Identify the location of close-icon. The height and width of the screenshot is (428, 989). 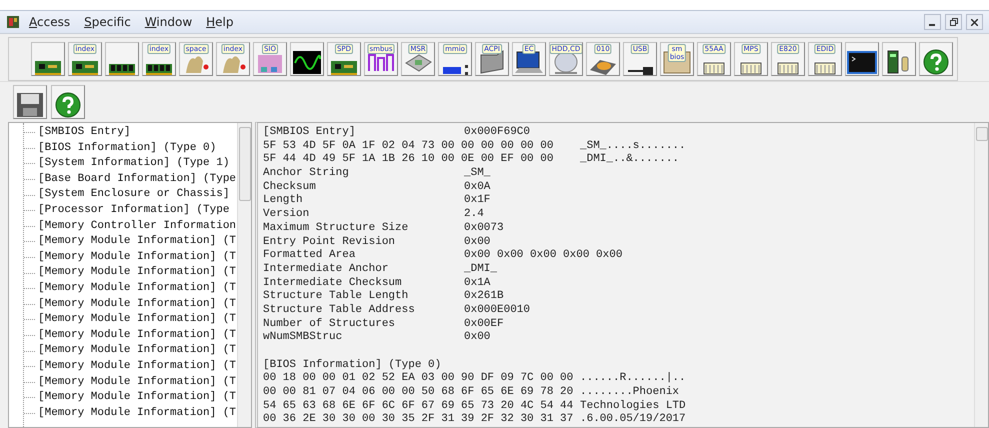
(974, 22).